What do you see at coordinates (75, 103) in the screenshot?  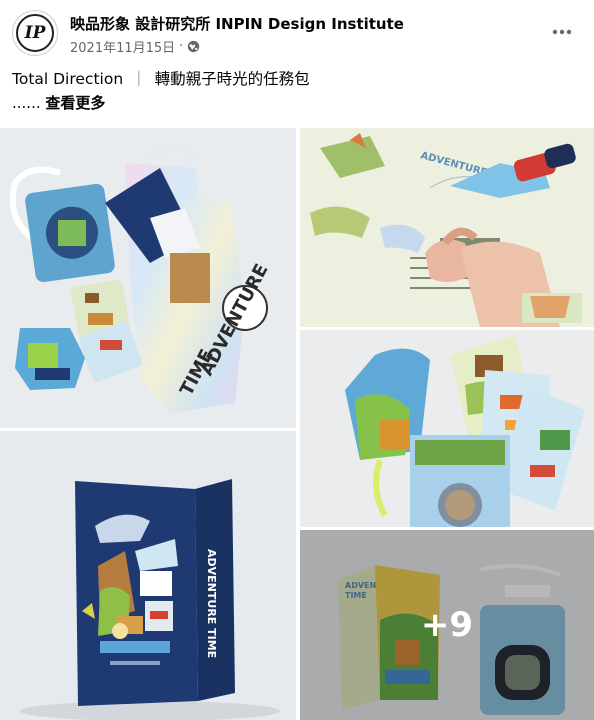 I see `see-more-link: 查看更多` at bounding box center [75, 103].